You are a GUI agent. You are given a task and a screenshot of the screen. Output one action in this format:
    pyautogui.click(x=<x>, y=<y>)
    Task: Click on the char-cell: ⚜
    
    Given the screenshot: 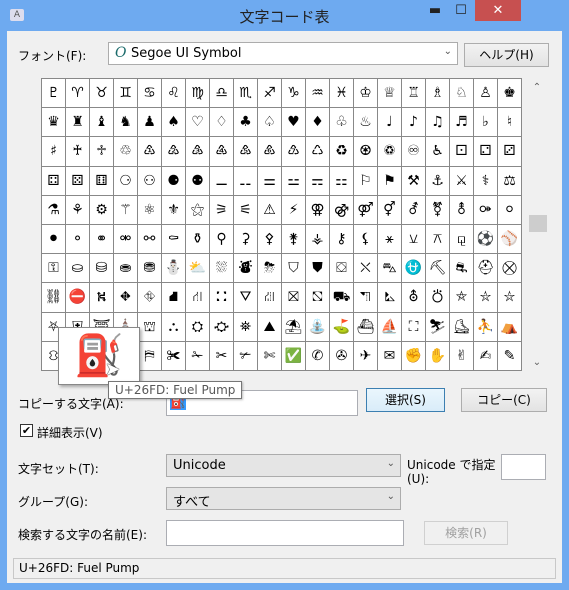 What is the action you would take?
    pyautogui.click(x=174, y=210)
    